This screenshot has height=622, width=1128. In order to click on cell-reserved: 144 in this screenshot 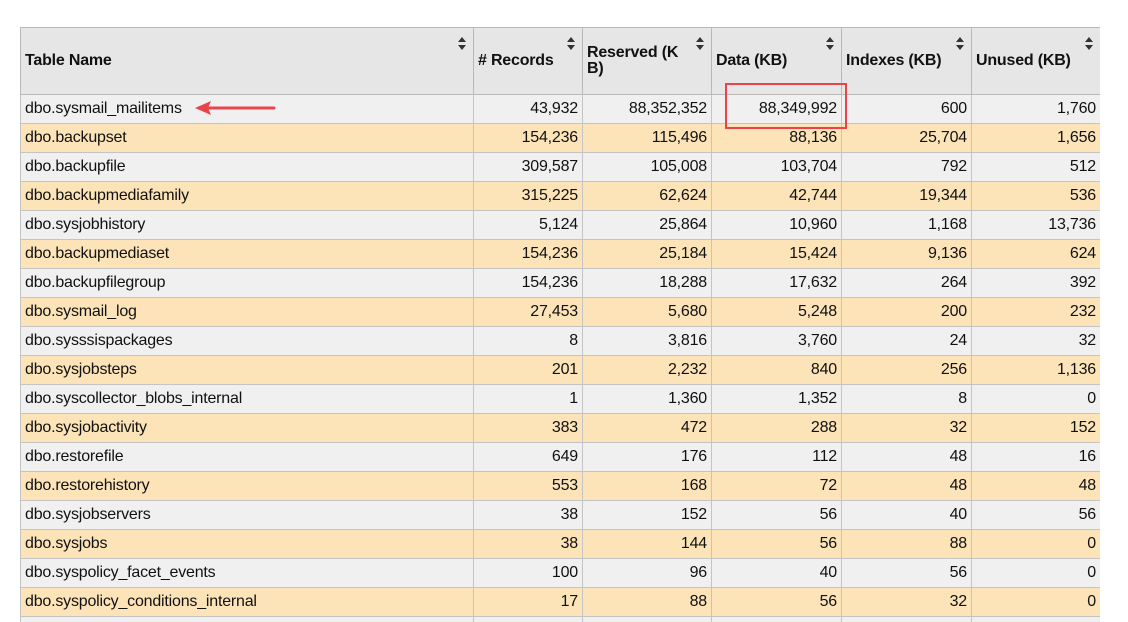, I will do `click(647, 544)`.